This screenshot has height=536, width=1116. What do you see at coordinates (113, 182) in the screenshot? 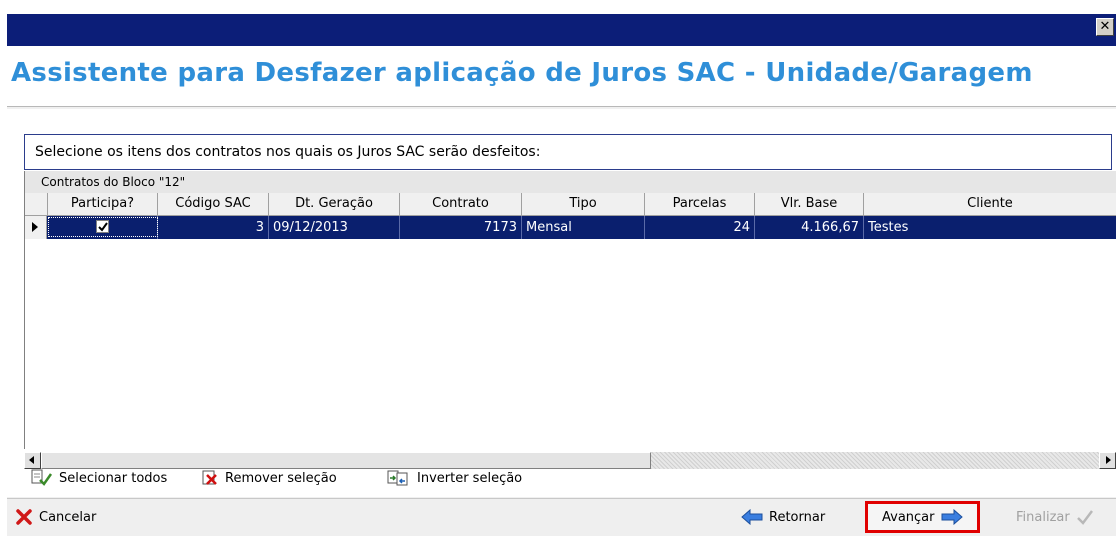
I see `grid-group-title: Contratos do Bloco "12"` at bounding box center [113, 182].